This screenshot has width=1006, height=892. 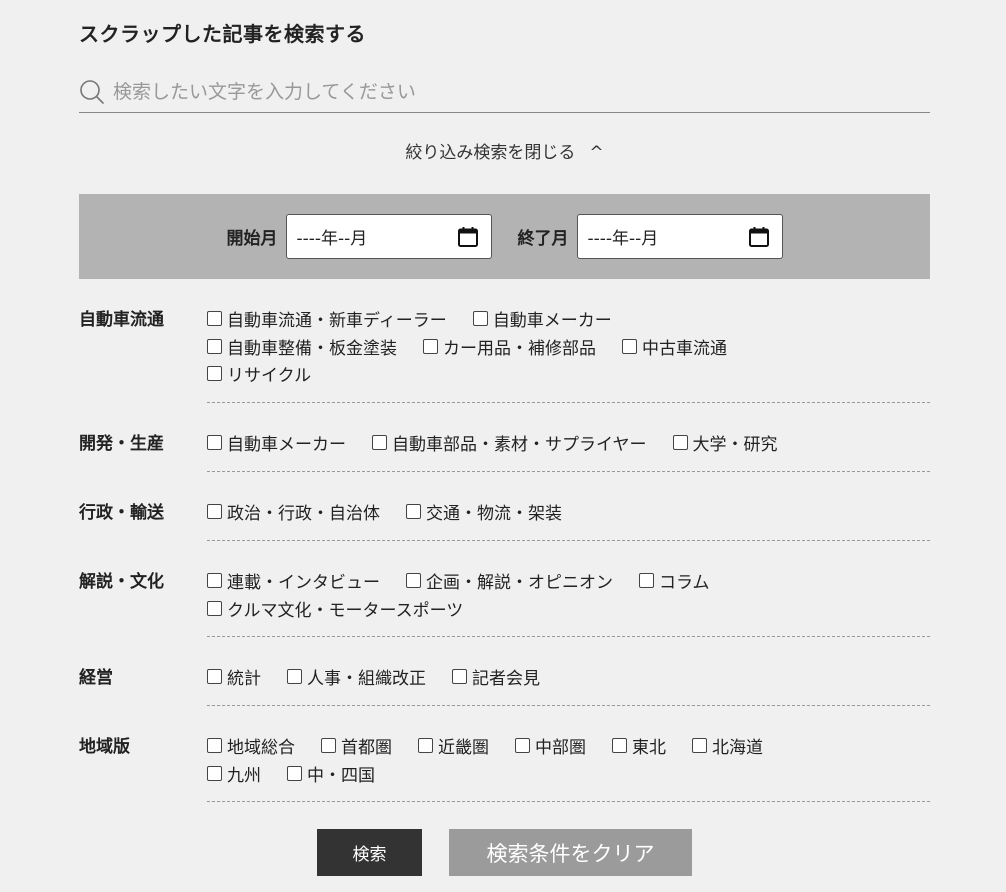 I want to click on checkbox-option: 地域総合, so click(x=251, y=745).